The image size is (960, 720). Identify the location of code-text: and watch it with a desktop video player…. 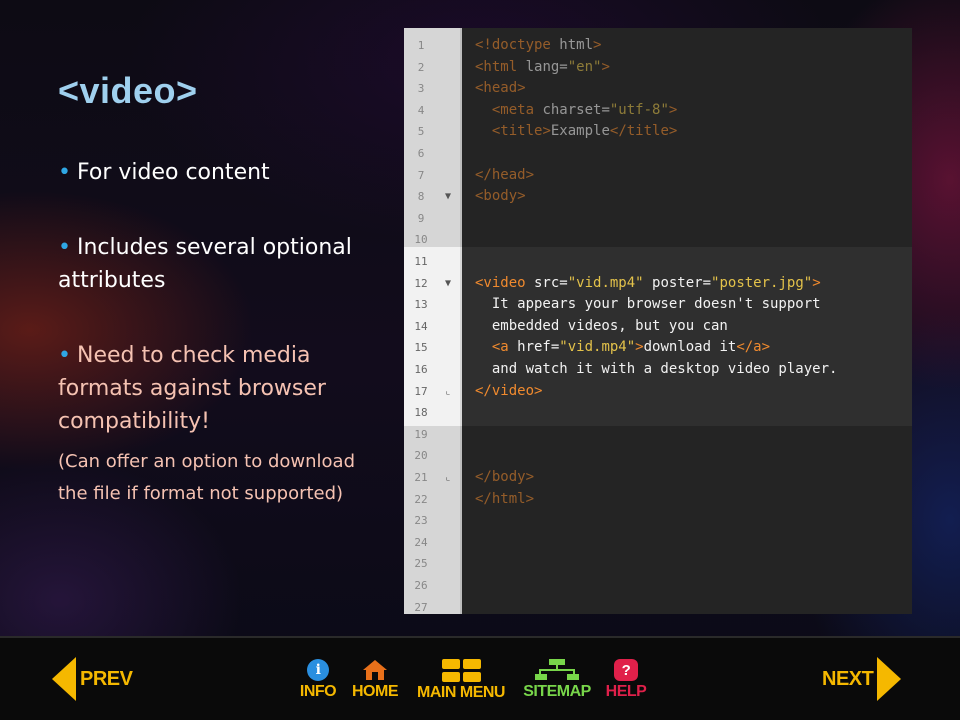
(656, 369).